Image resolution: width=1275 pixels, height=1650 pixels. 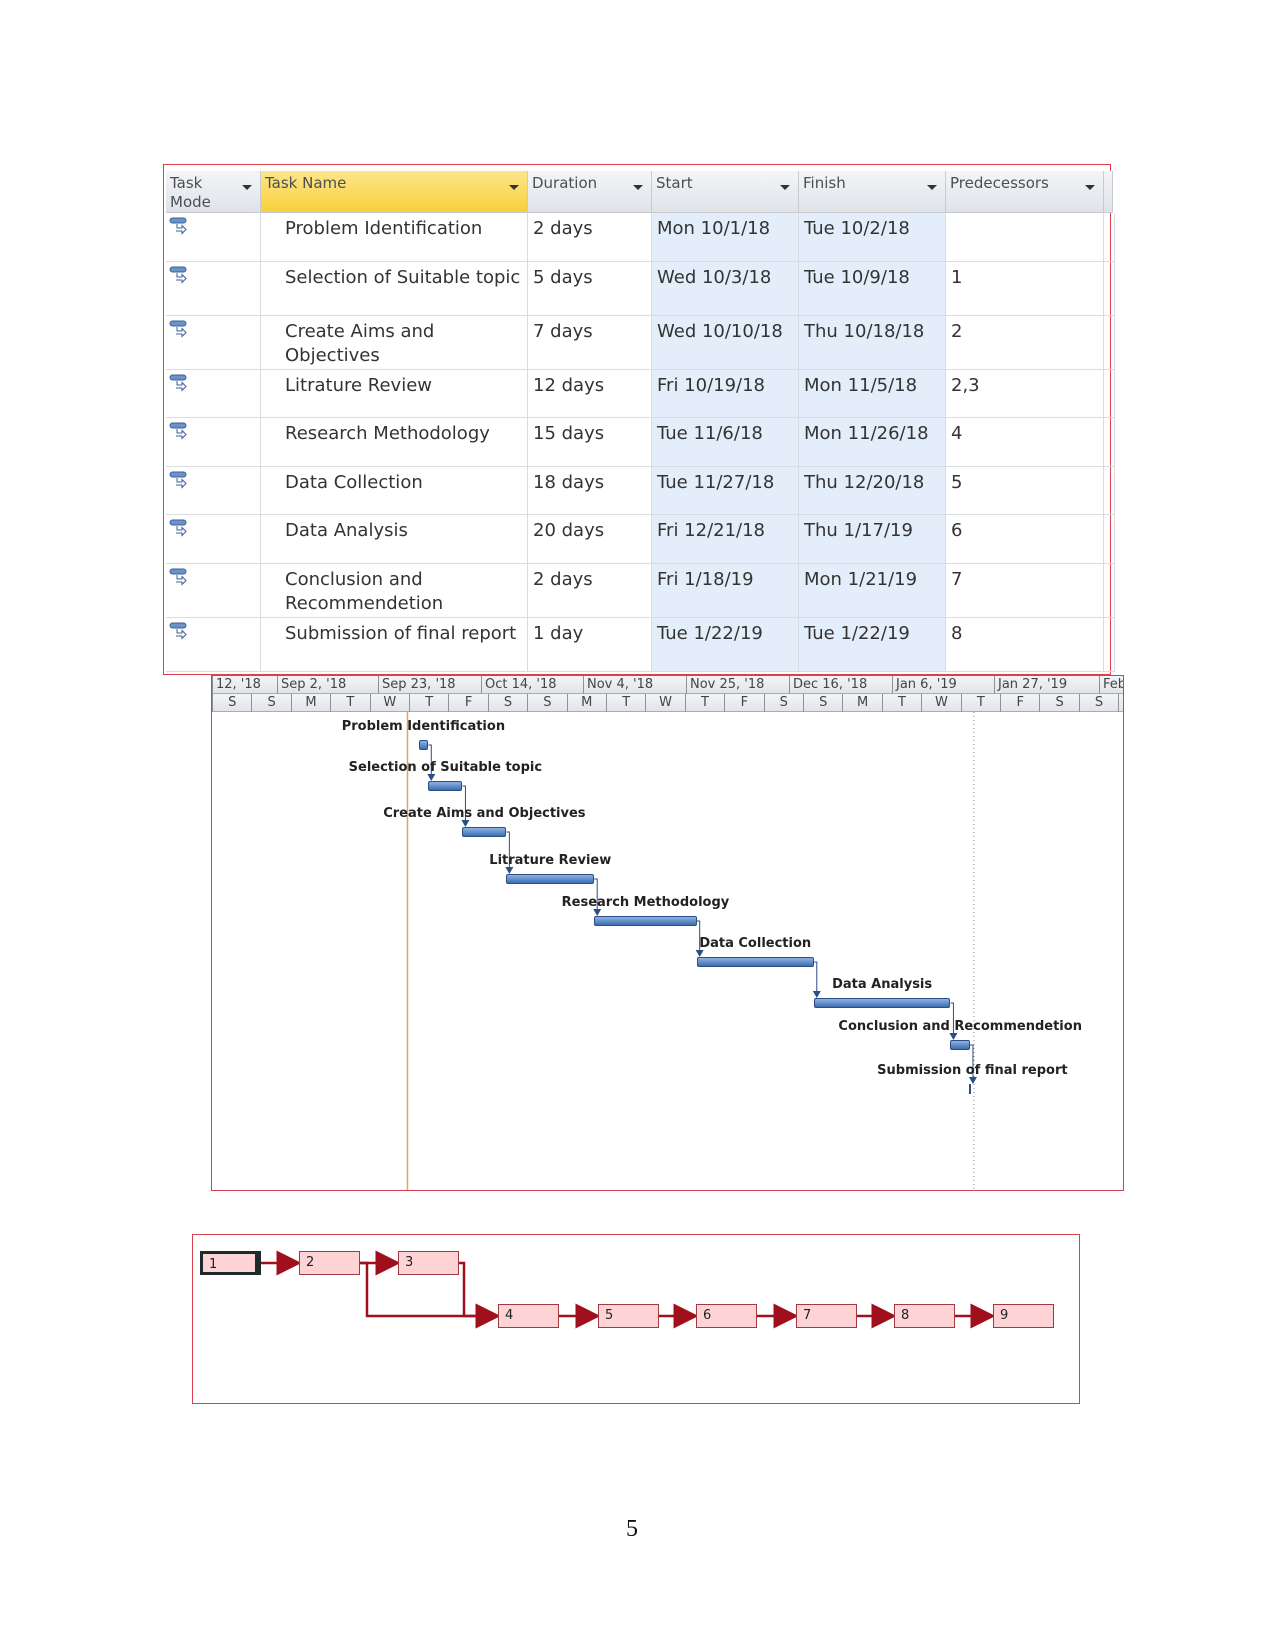 I want to click on task-start-cell: Fri 10/19/18, so click(x=725, y=394).